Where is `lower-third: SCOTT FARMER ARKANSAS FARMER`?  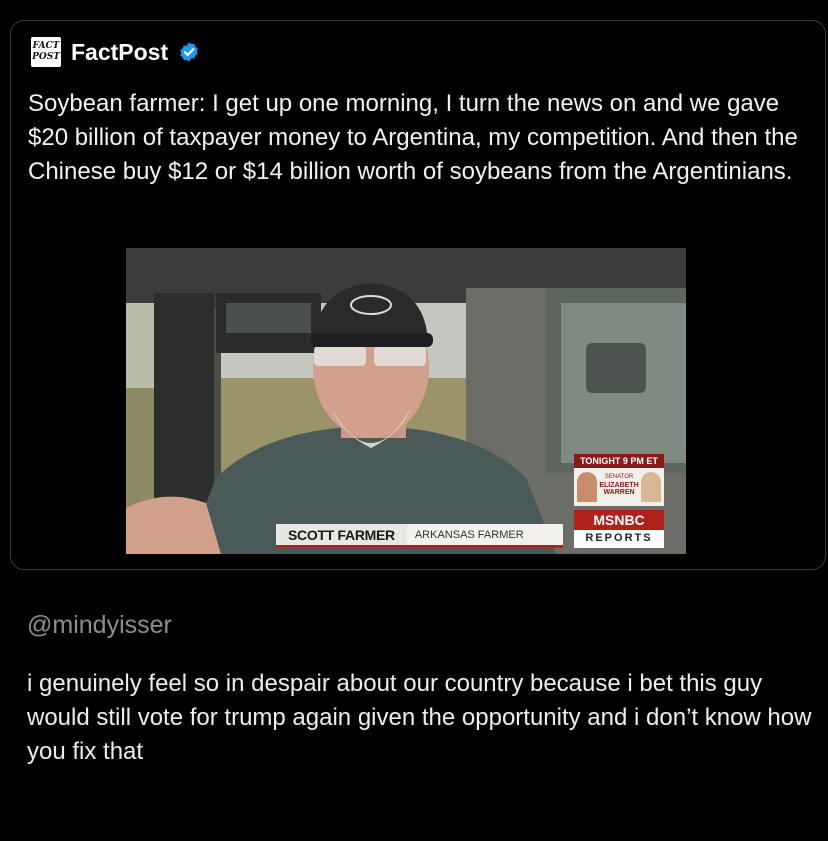
lower-third: SCOTT FARMER ARKANSAS FARMER is located at coordinates (419, 536).